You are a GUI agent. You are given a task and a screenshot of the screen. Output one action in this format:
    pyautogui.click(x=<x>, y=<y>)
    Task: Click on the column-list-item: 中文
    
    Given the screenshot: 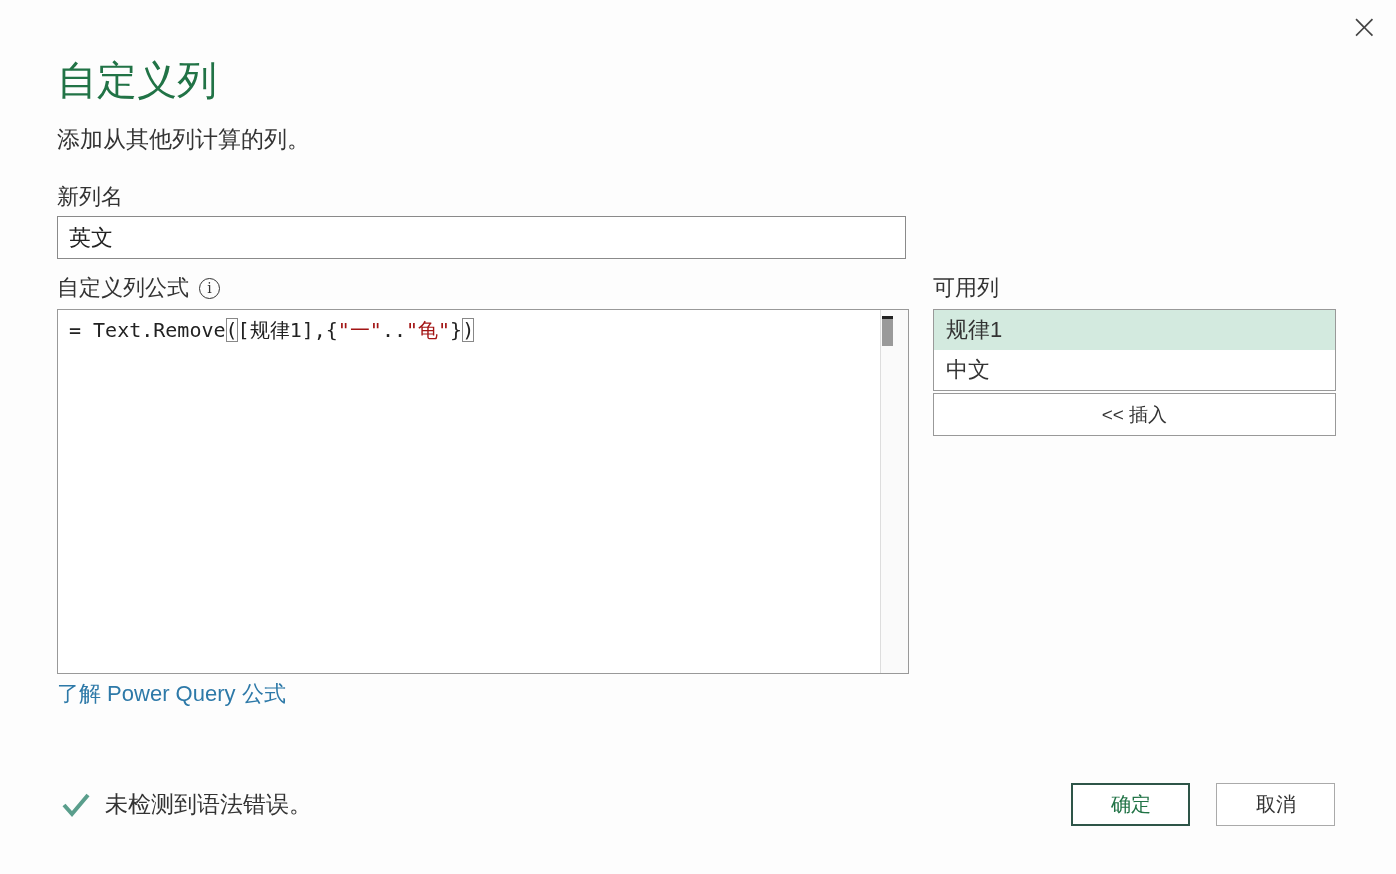 What is the action you would take?
    pyautogui.click(x=1134, y=370)
    